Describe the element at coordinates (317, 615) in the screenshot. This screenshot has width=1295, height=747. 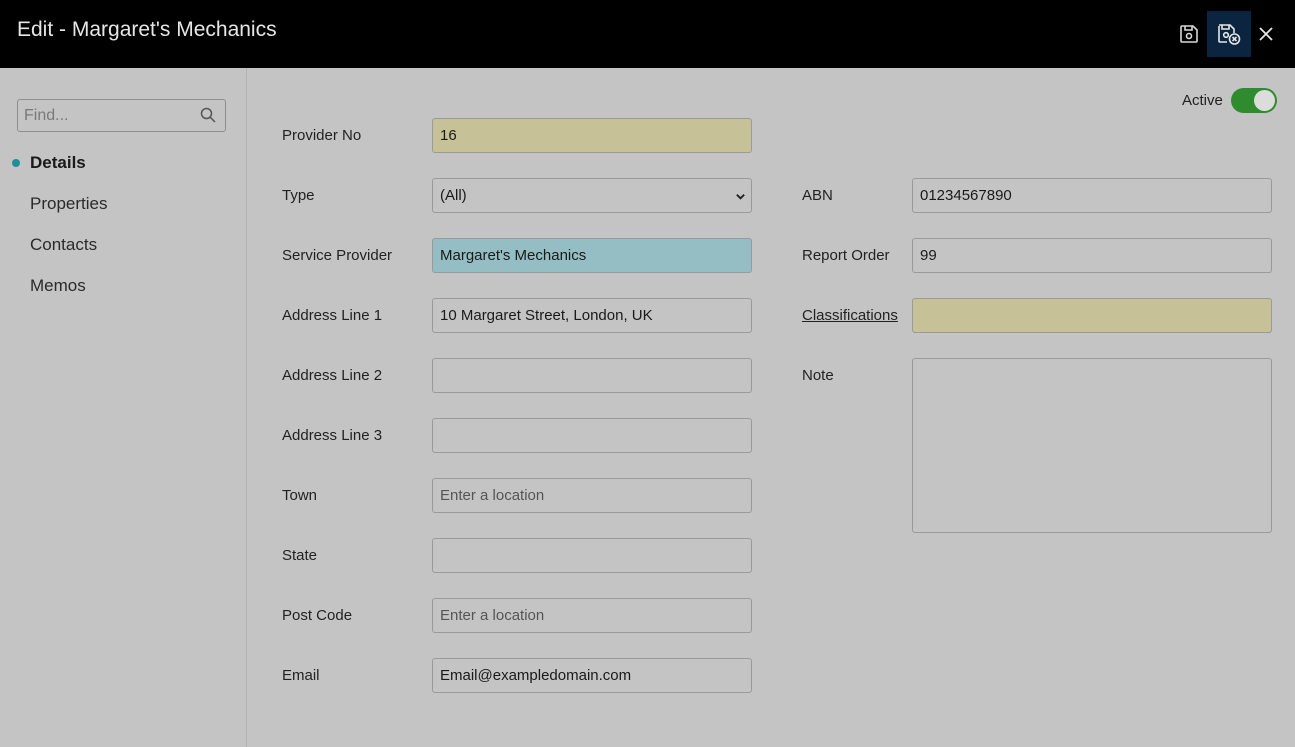
I see `post-code-label: Post Code` at that location.